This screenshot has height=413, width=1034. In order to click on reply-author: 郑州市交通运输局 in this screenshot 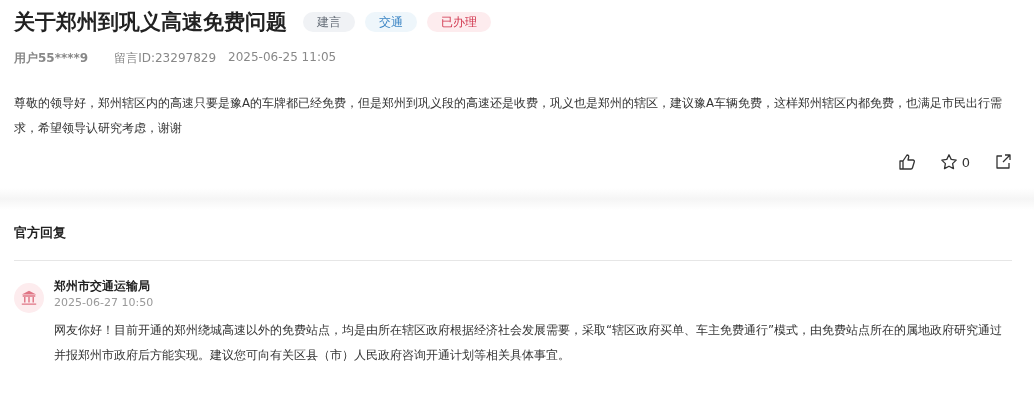, I will do `click(102, 286)`.